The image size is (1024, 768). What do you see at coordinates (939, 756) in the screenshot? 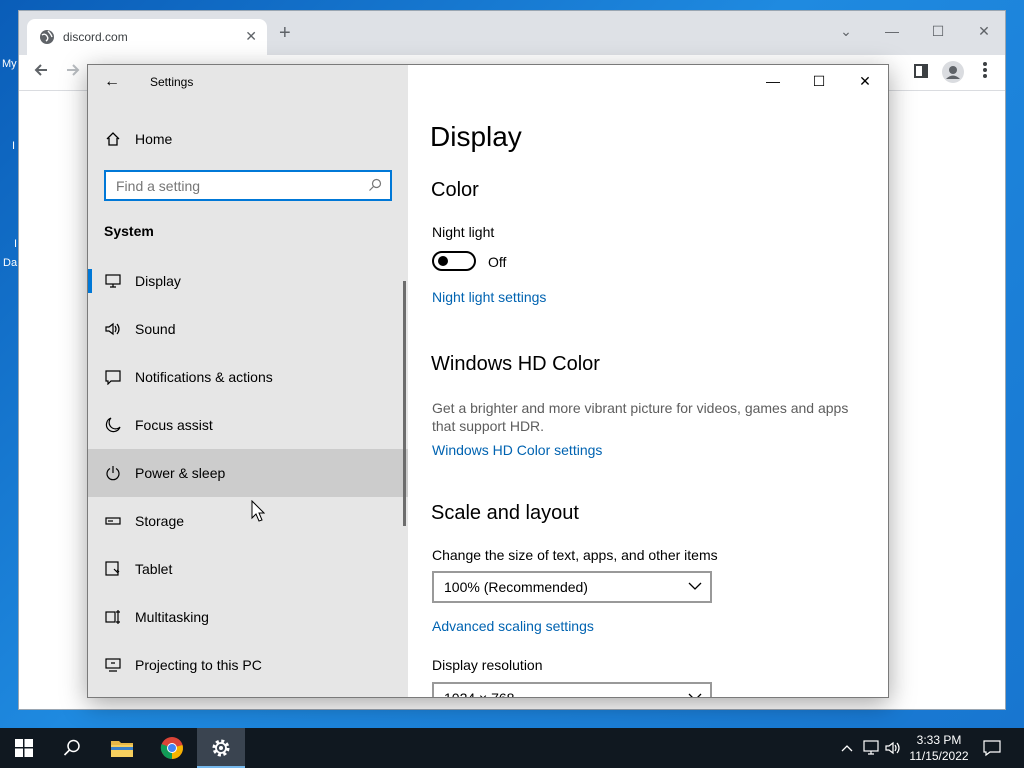
I see `clock-date: 11/15/2022` at bounding box center [939, 756].